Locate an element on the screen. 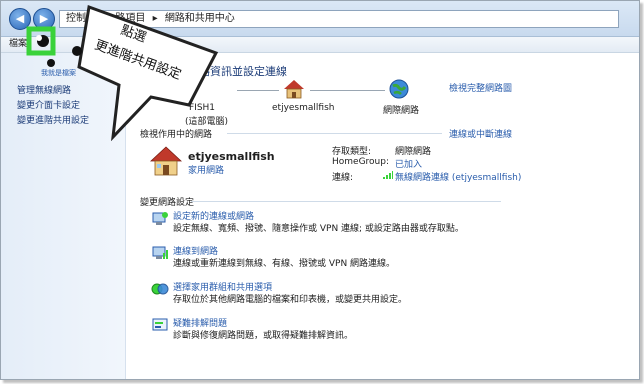  toolbar-file-menu: 檔案 is located at coordinates (18, 44).